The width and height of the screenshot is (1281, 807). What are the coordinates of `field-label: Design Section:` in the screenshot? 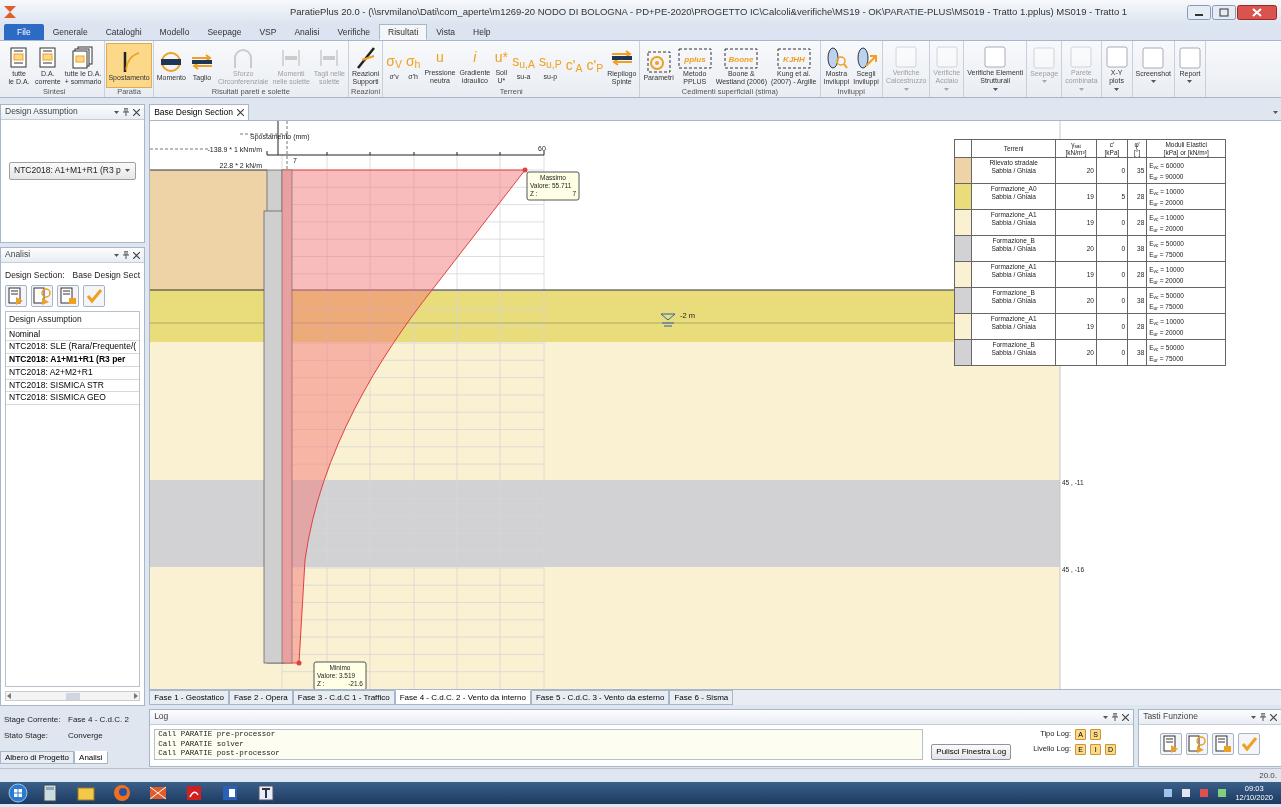 It's located at (35, 276).